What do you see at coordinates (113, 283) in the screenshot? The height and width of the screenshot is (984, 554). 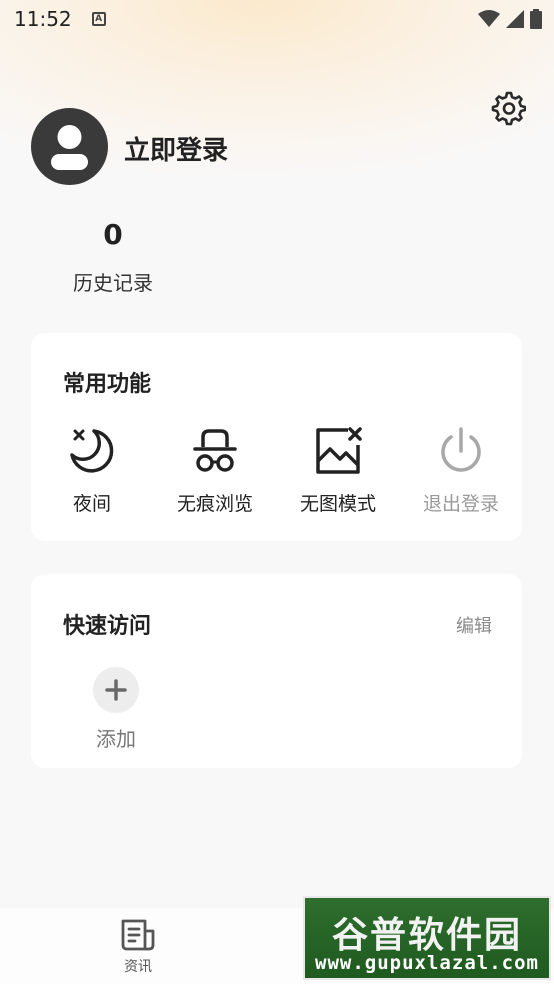 I see `history-label: 历史记录` at bounding box center [113, 283].